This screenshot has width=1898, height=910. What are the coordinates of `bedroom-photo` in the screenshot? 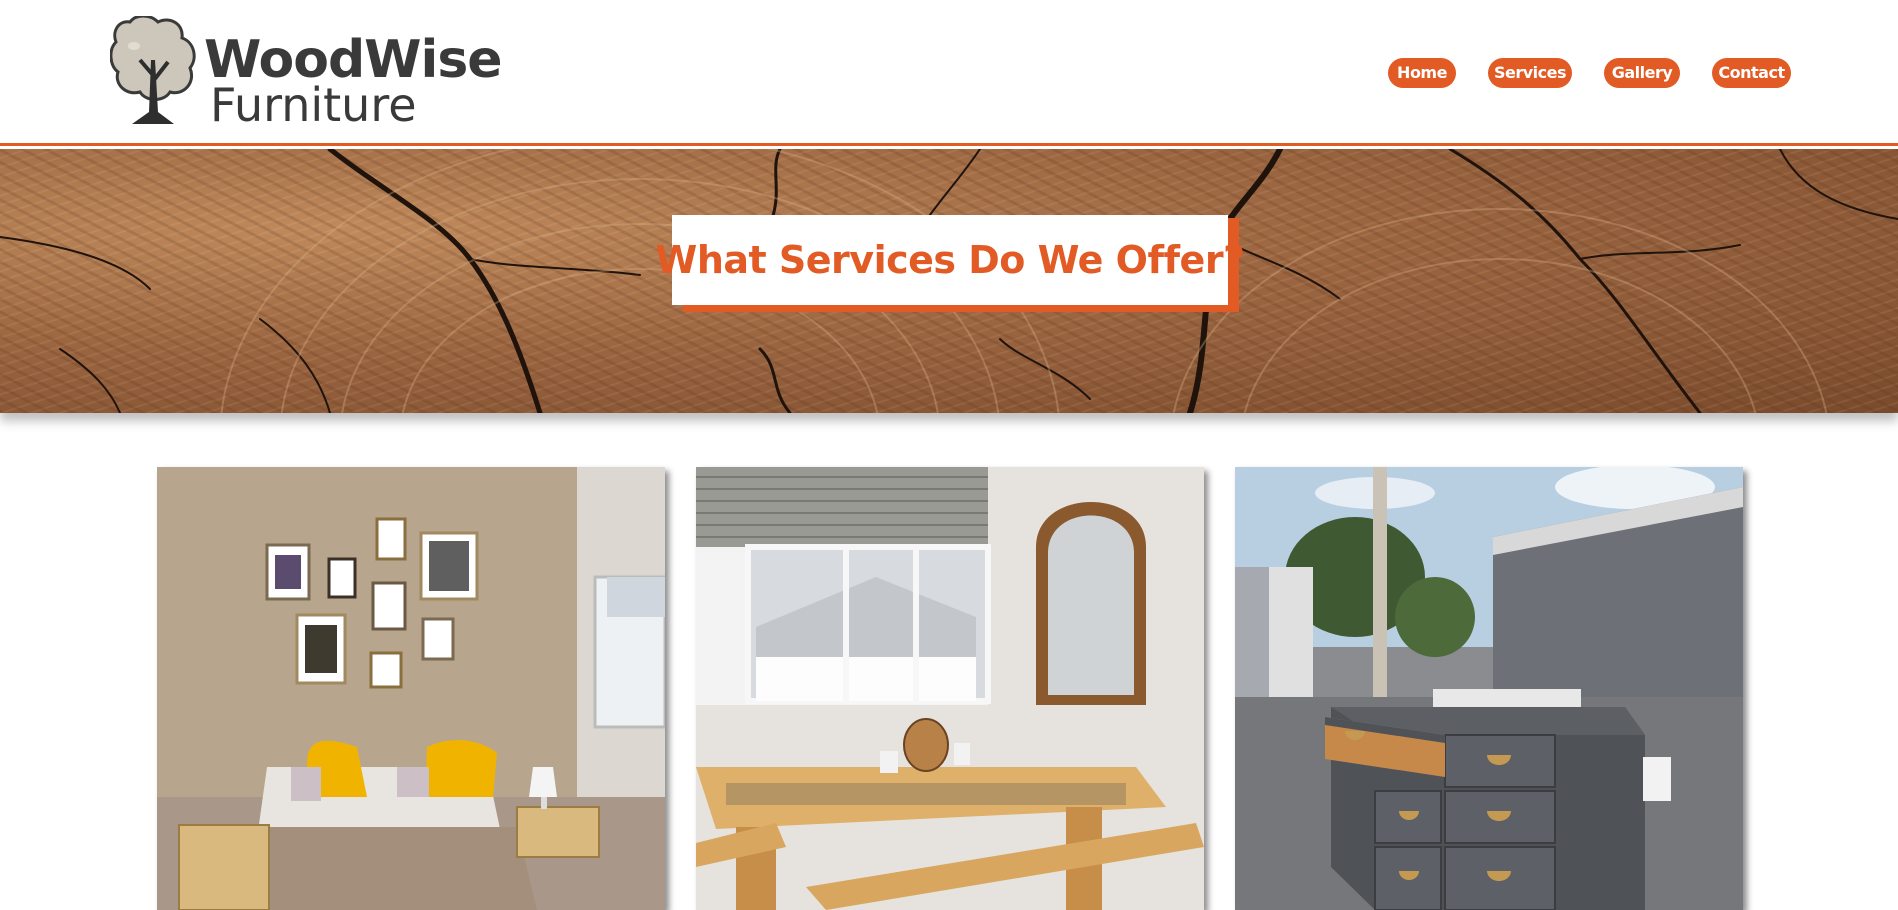 It's located at (411, 688).